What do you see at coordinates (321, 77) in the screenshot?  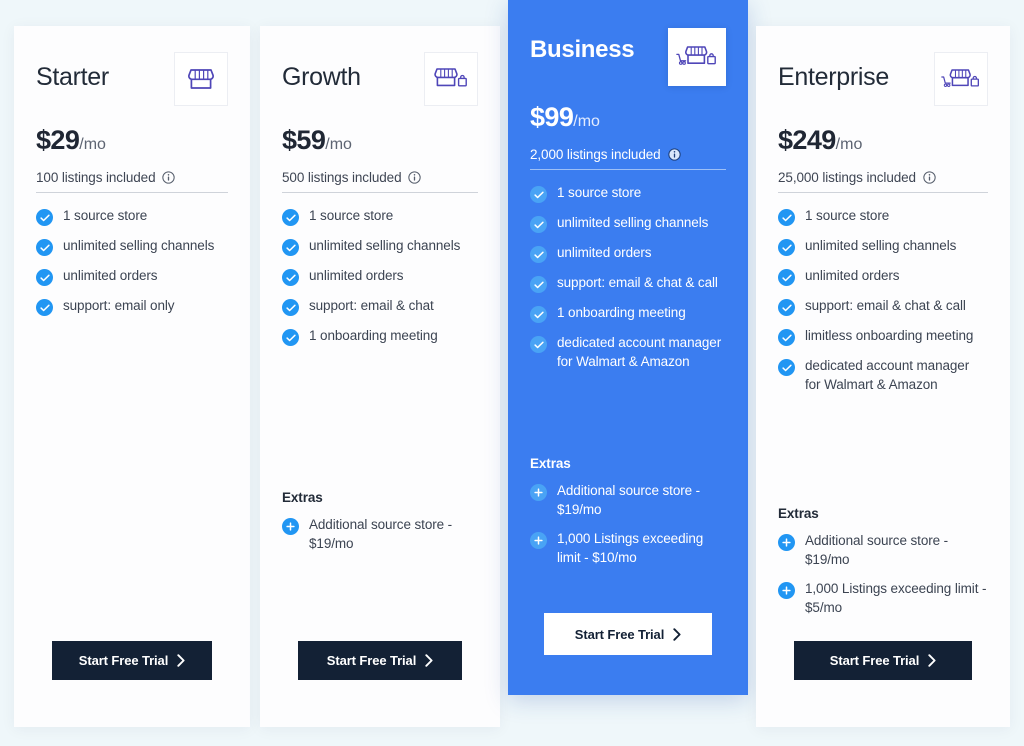 I see `plan-name-growth: Growth` at bounding box center [321, 77].